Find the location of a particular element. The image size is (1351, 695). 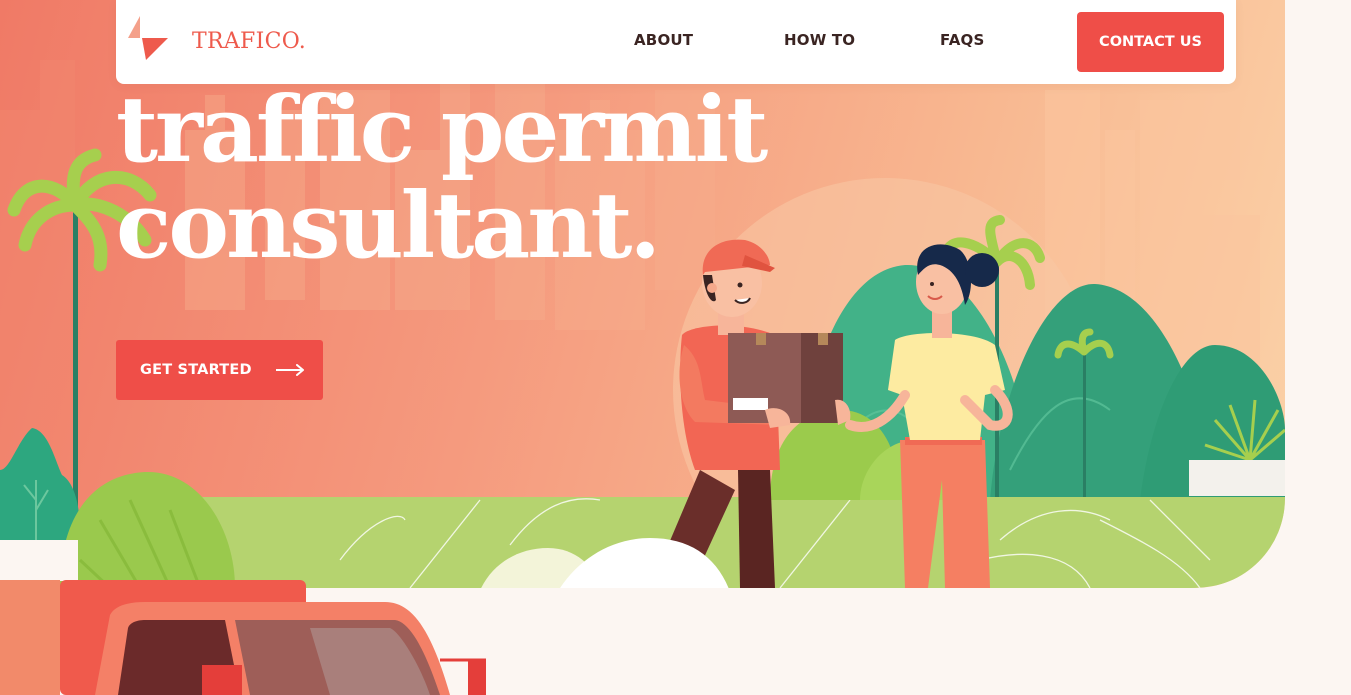

nav-about: ABOUT is located at coordinates (663, 40).